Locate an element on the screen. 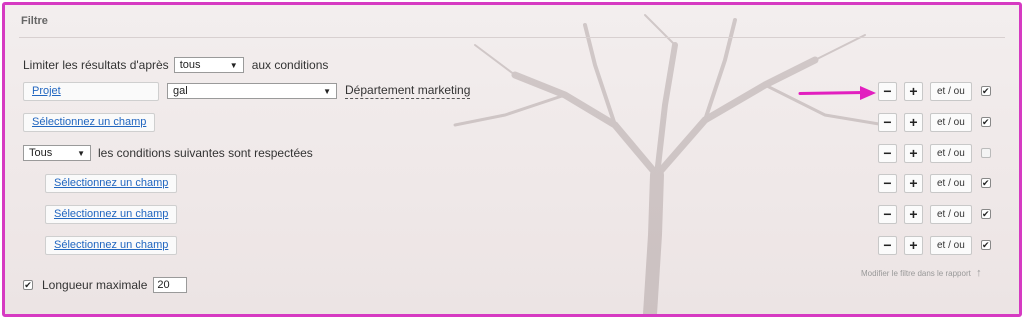 The height and width of the screenshot is (319, 1024). condition-checkbox is located at coordinates (985, 153).